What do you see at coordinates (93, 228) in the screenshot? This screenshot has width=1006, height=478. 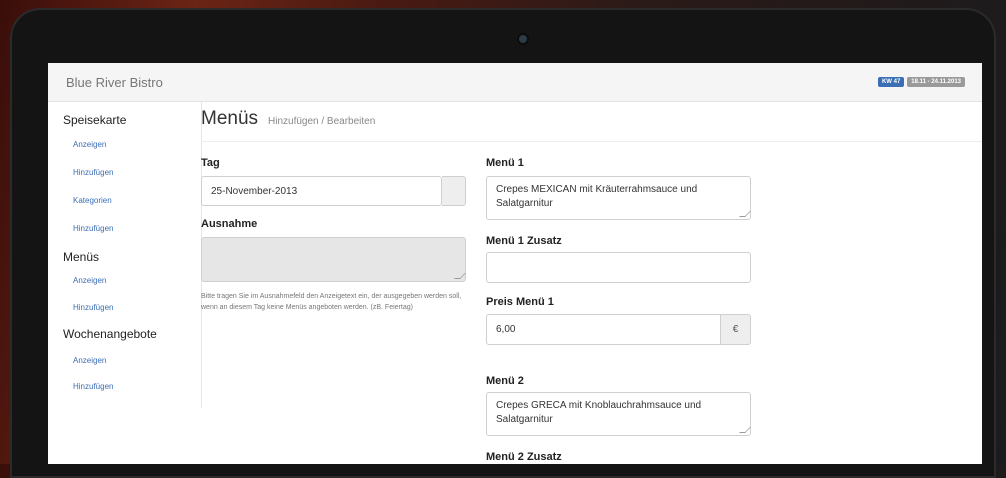 I see `sidebar-item-kategorien-hinzufuegen: Hinzufügen` at bounding box center [93, 228].